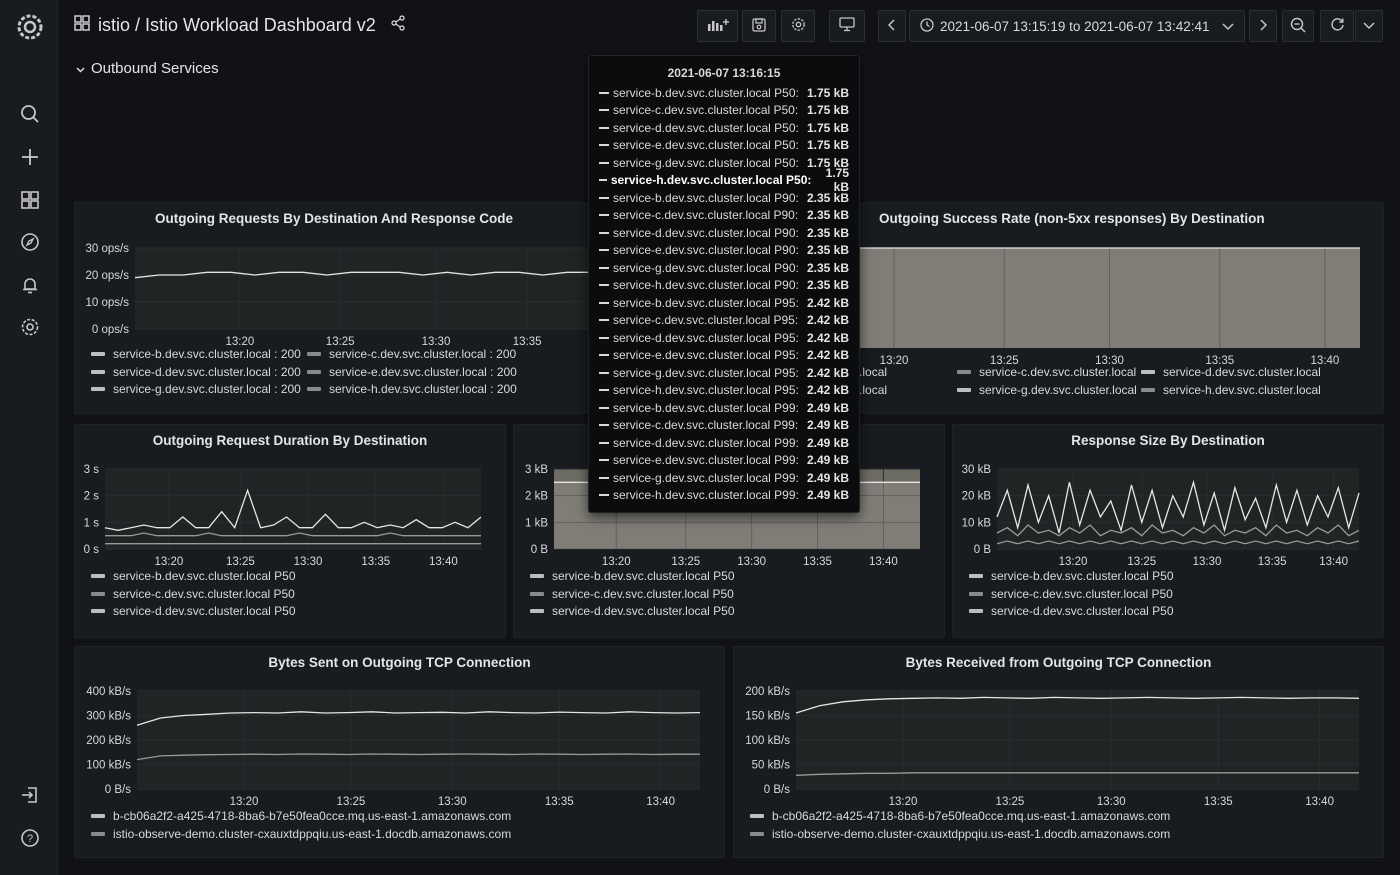 This screenshot has width=1400, height=875. I want to click on save-dashboard-button, so click(759, 26).